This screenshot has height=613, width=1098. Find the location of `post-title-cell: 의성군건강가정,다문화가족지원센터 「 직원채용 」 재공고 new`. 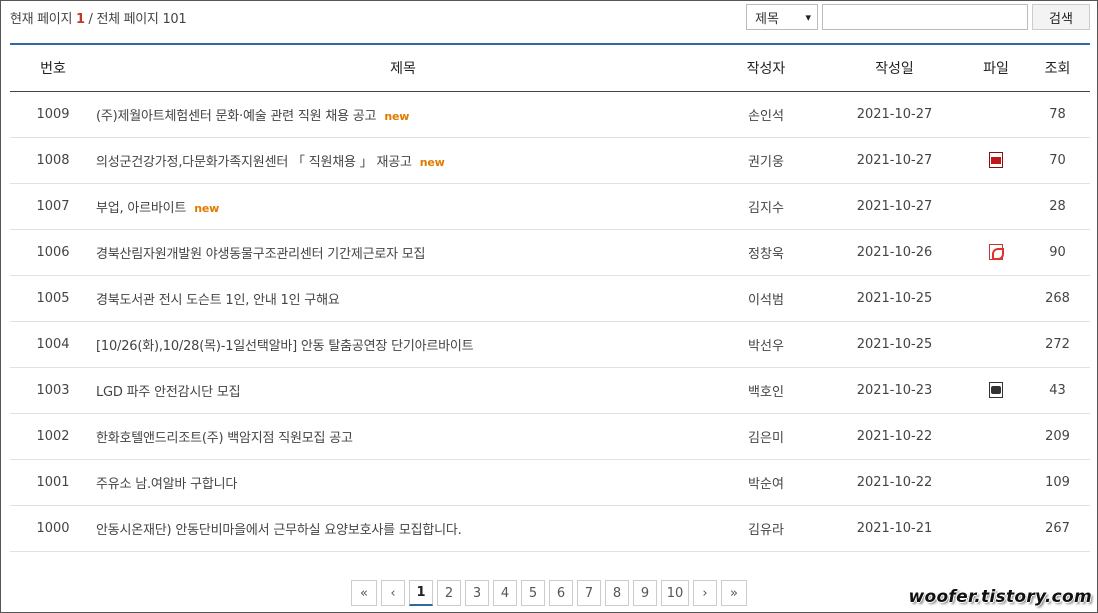

post-title-cell: 의성군건강가정,다문화가족지원센터 「 직원채용 」 재공고 new is located at coordinates (403, 160).